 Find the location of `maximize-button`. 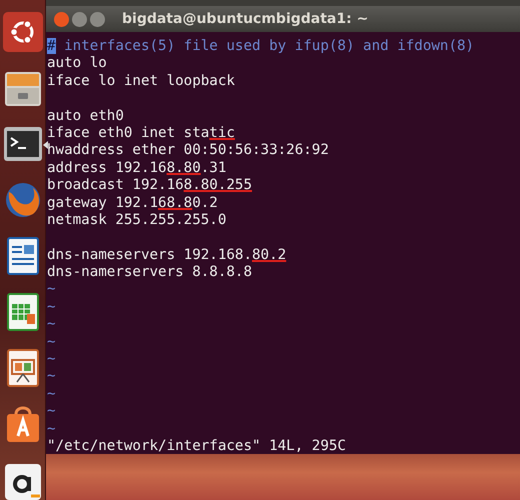

maximize-button is located at coordinates (97, 19).